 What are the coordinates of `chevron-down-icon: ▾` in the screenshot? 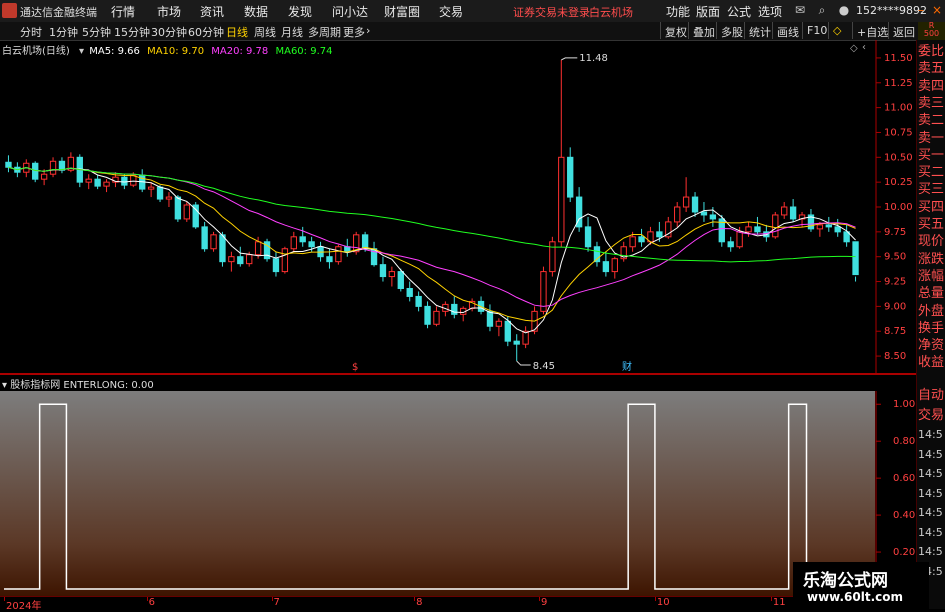 It's located at (4, 385).